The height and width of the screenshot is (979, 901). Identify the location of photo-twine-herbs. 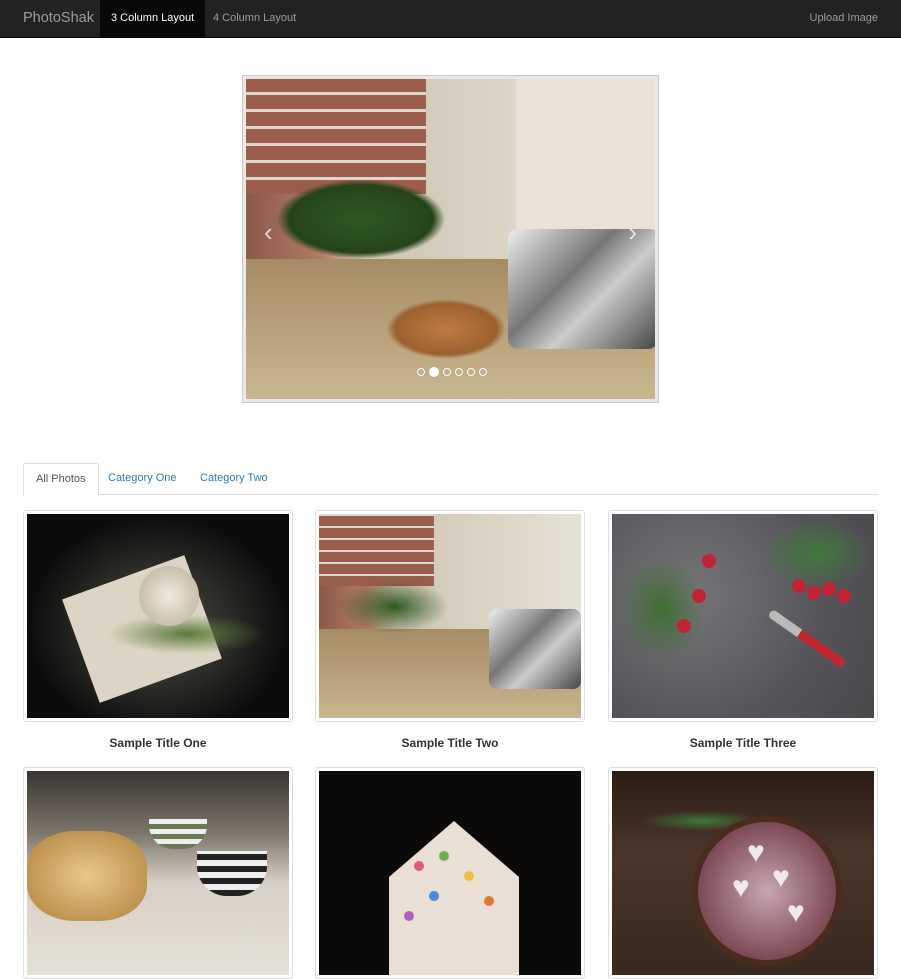
(158, 616).